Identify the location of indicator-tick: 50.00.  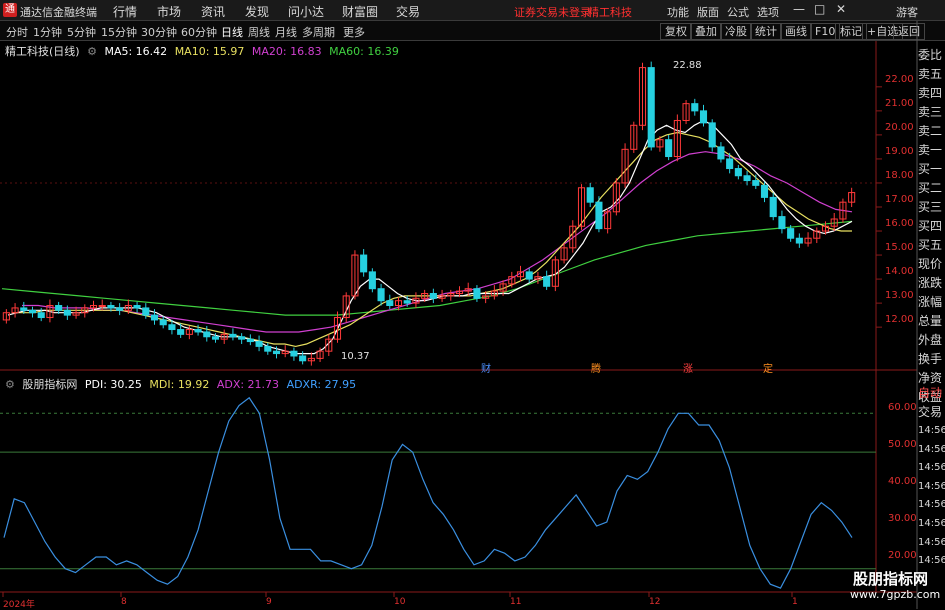
(902, 444).